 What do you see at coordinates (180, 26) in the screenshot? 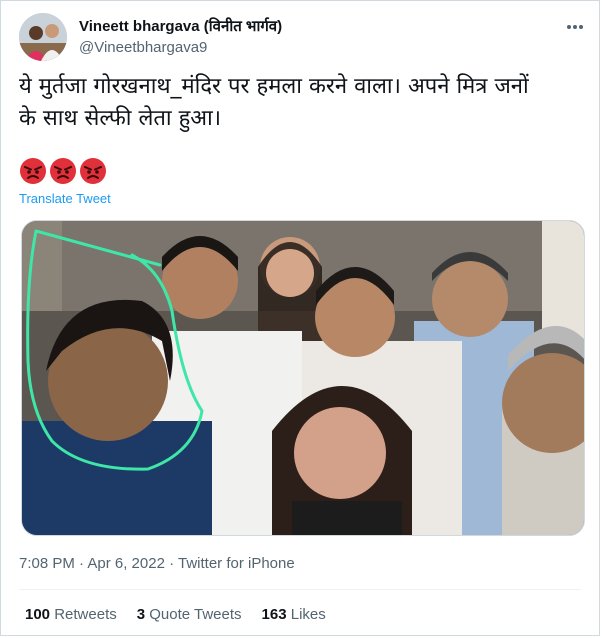
I see `display-name: Vineett bhargava (विनीत भार्गव)` at bounding box center [180, 26].